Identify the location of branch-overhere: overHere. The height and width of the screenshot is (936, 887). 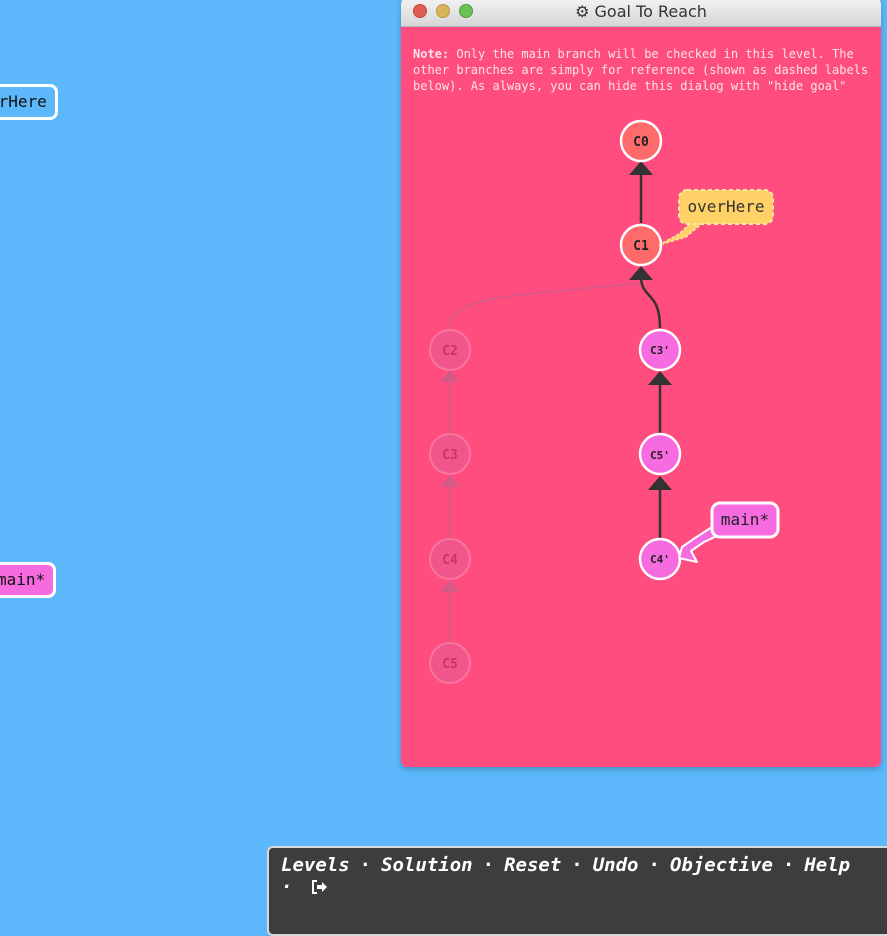
(716, 217).